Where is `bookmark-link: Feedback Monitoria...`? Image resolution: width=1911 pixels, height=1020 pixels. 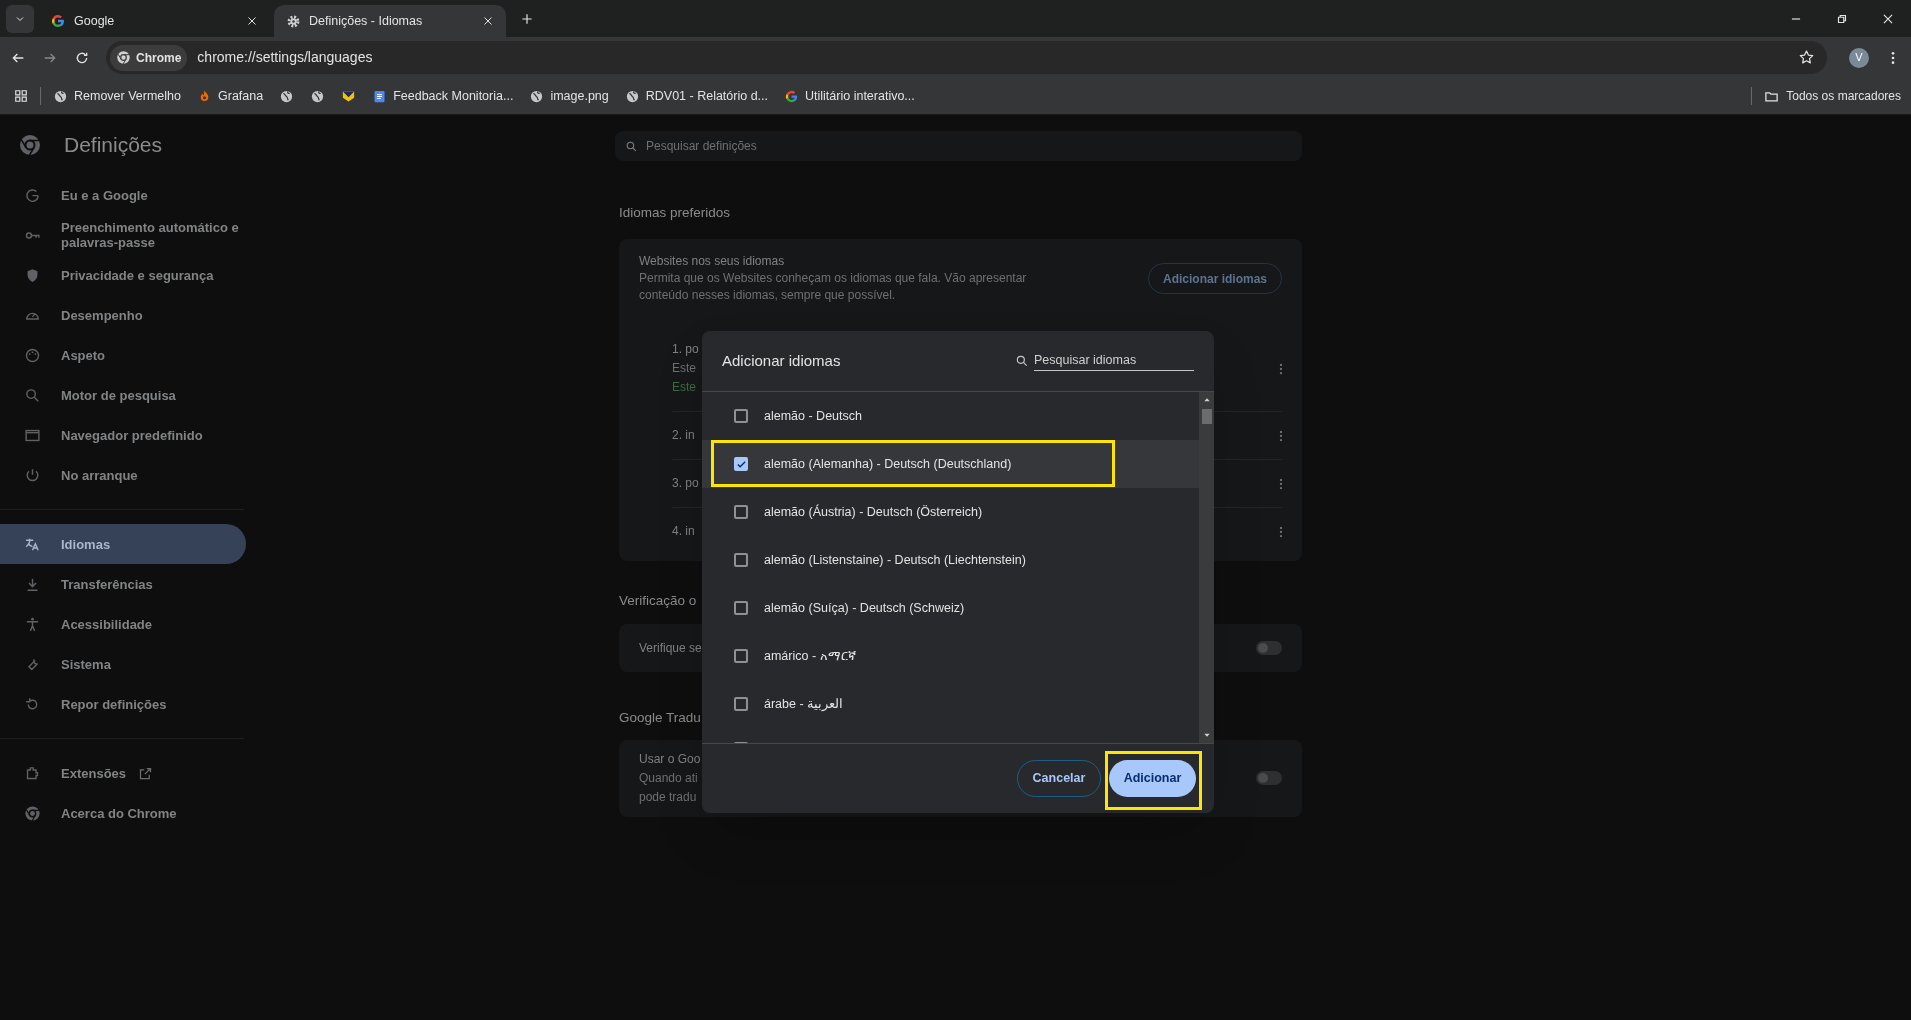 bookmark-link: Feedback Monitoria... is located at coordinates (443, 96).